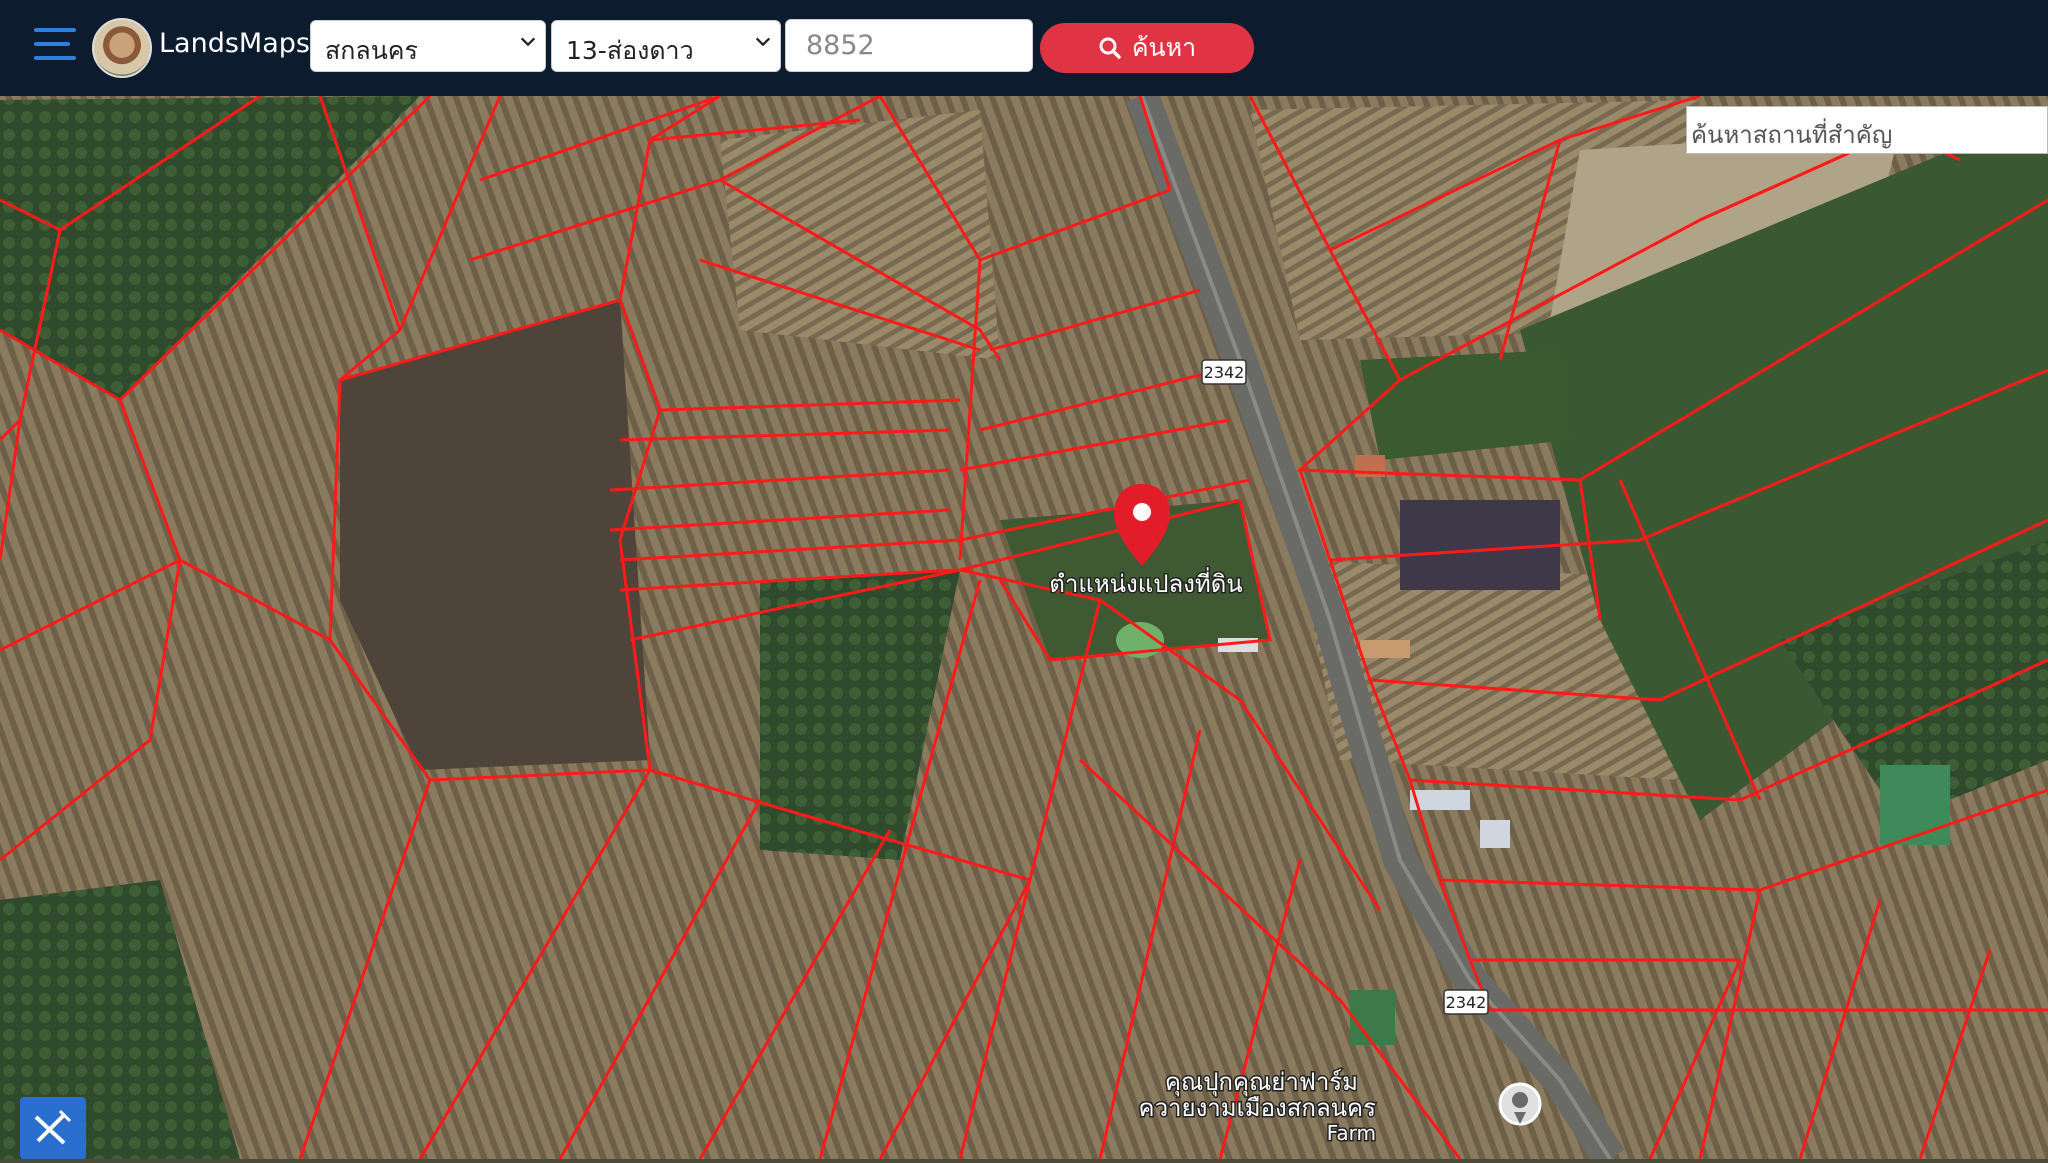 The height and width of the screenshot is (1163, 2048). I want to click on search-button-label: ค้นหา, so click(1164, 47).